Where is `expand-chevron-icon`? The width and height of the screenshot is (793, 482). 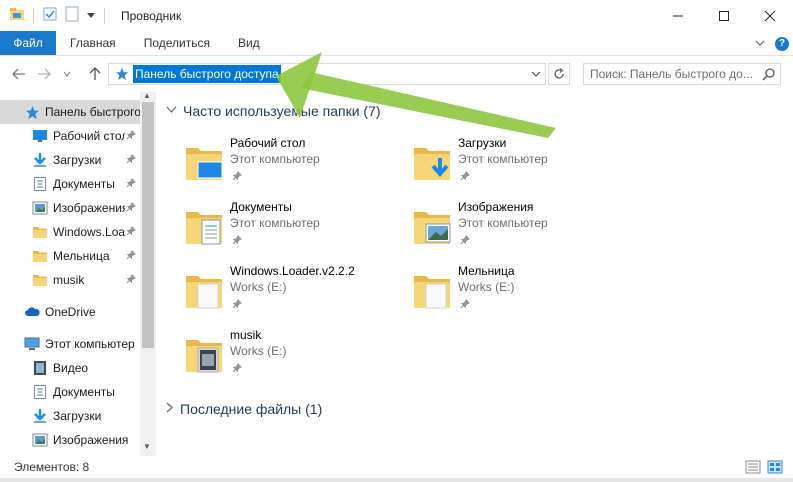 expand-chevron-icon is located at coordinates (170, 409).